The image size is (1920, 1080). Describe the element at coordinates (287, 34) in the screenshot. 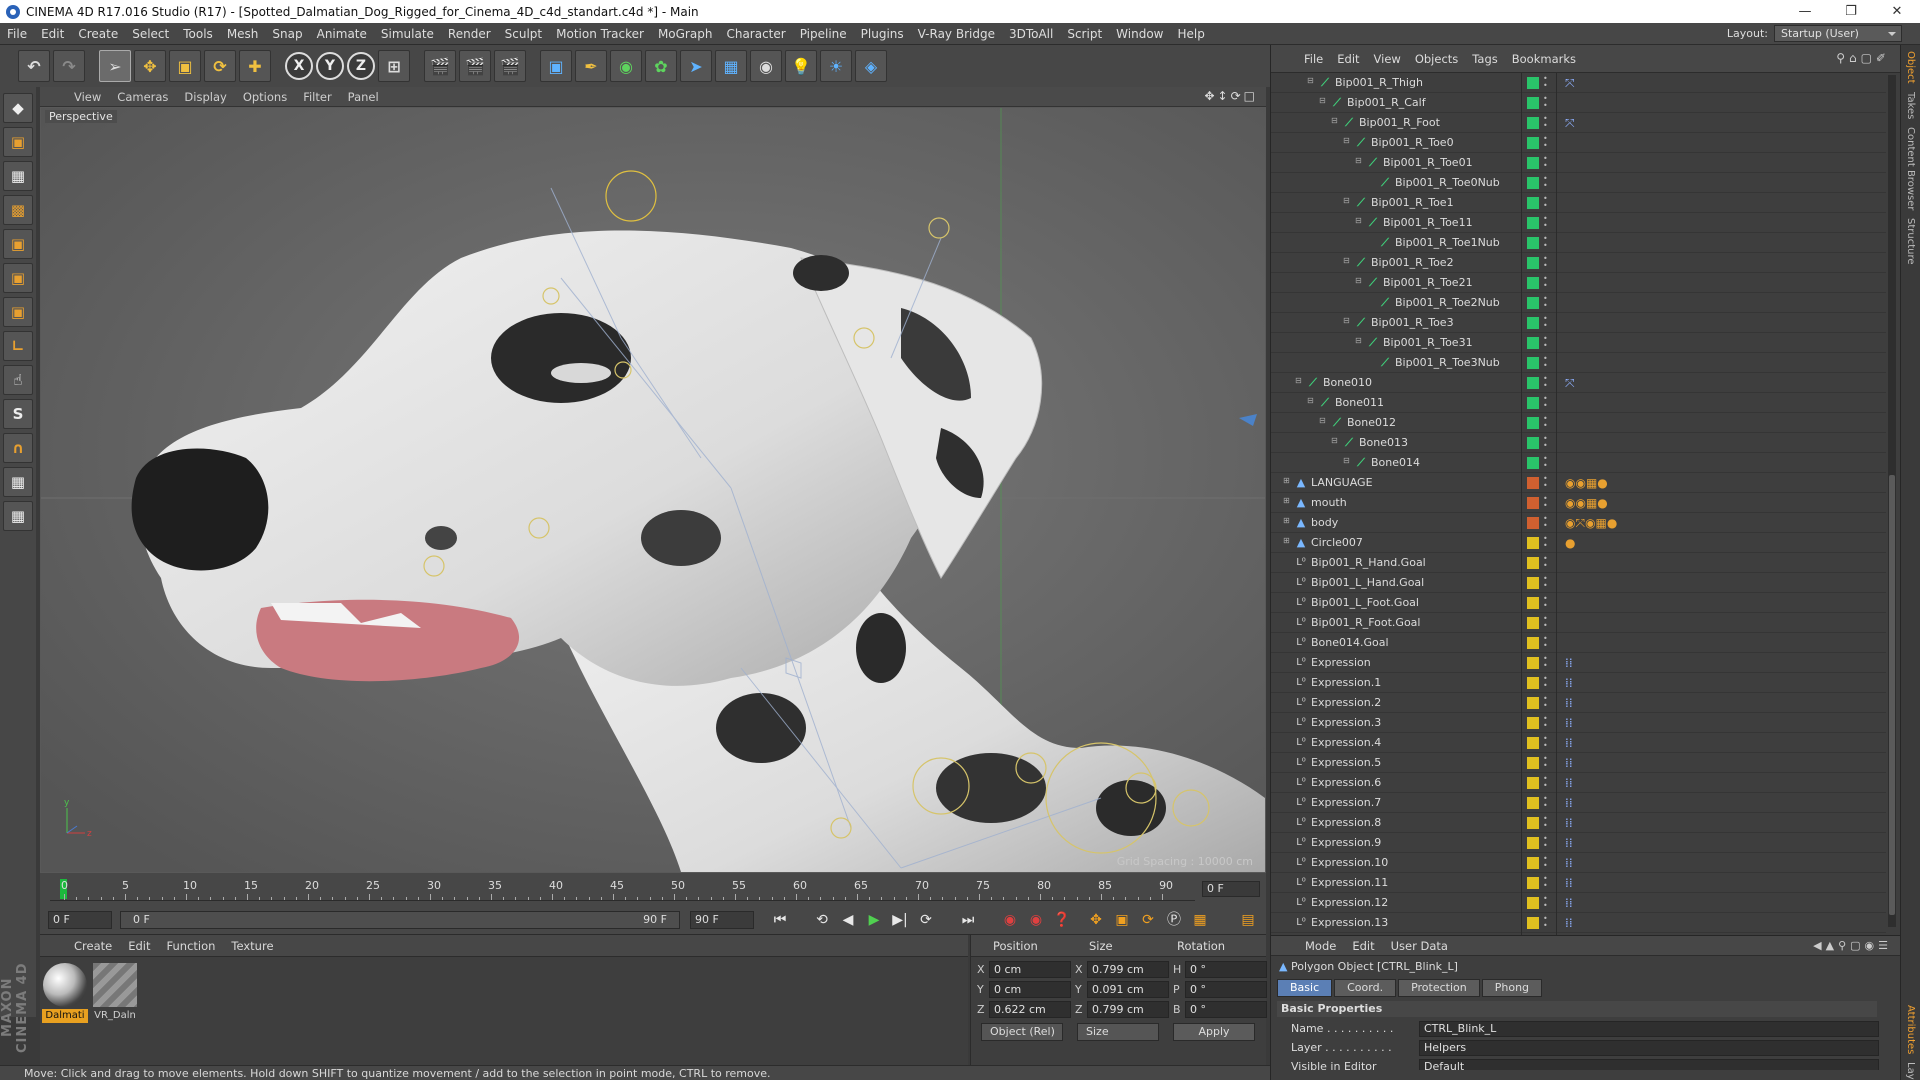

I see `menu-snap: Snap` at that location.